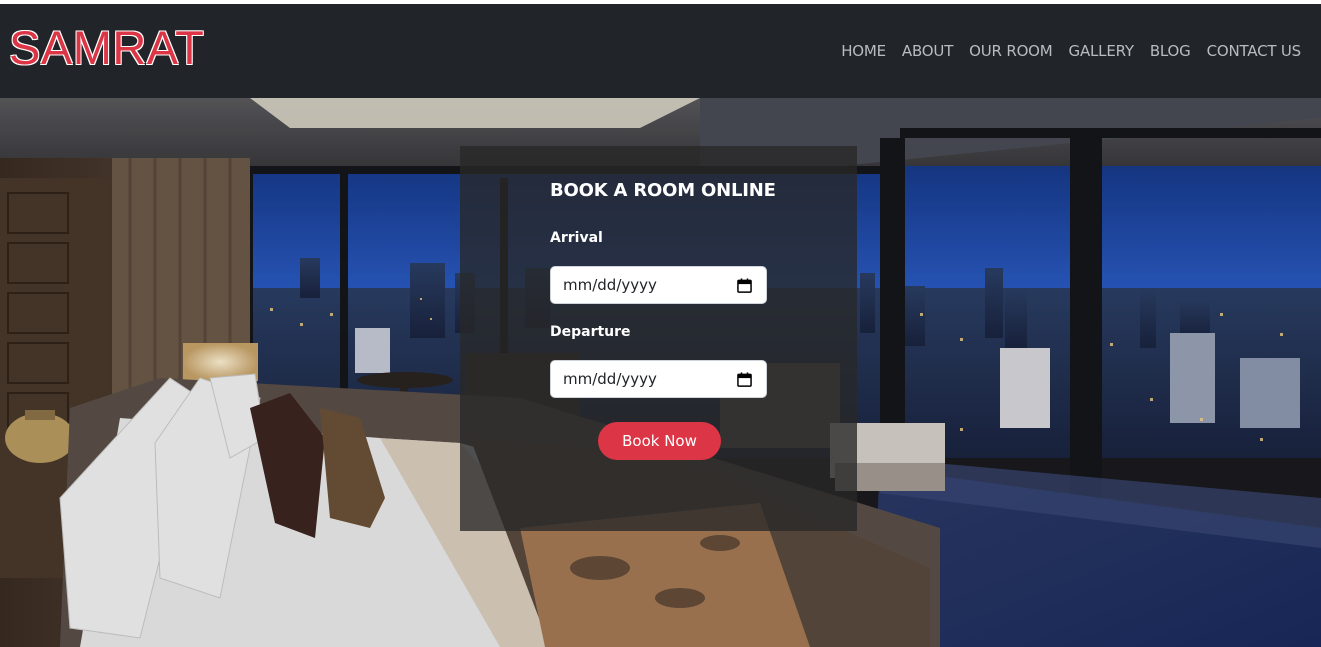 The width and height of the screenshot is (1321, 647). What do you see at coordinates (590, 332) in the screenshot?
I see `departure-label: Departure` at bounding box center [590, 332].